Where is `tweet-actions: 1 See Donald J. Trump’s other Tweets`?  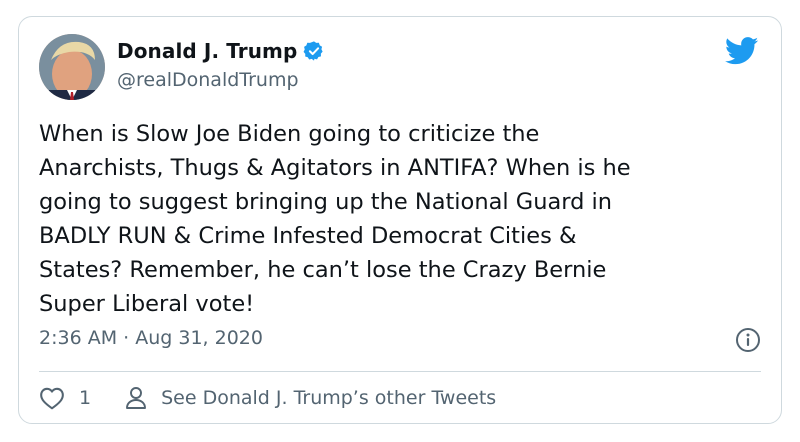 tweet-actions: 1 See Donald J. Trump’s other Tweets is located at coordinates (267, 398).